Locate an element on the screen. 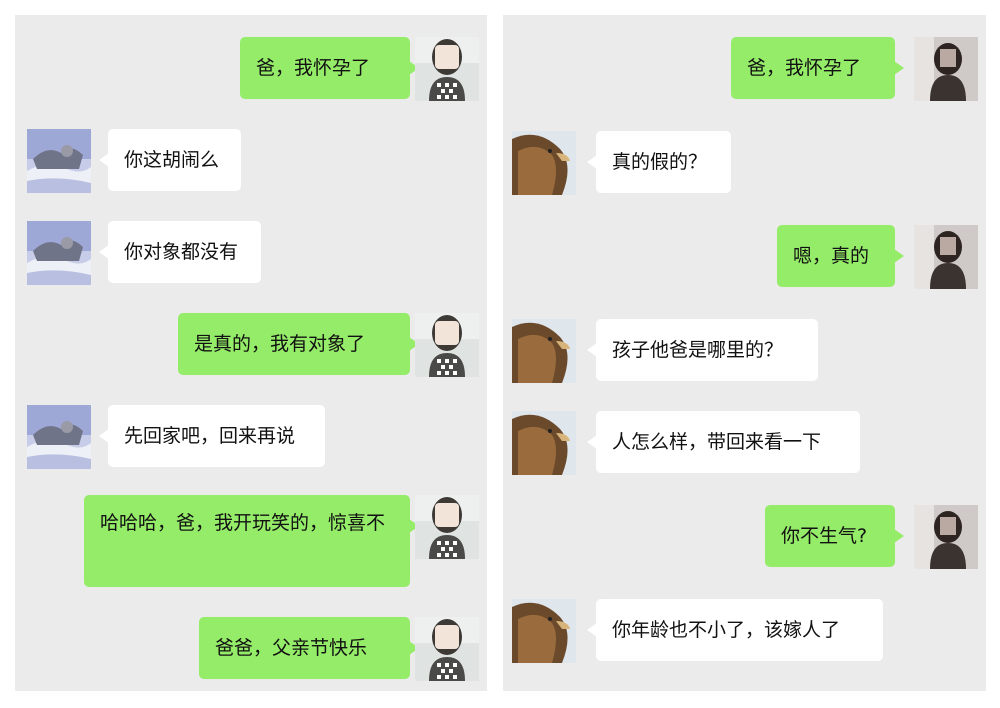 Image resolution: width=1000 pixels, height=708 pixels. message-bubble-incoming: 真的假的？ is located at coordinates (659, 162).